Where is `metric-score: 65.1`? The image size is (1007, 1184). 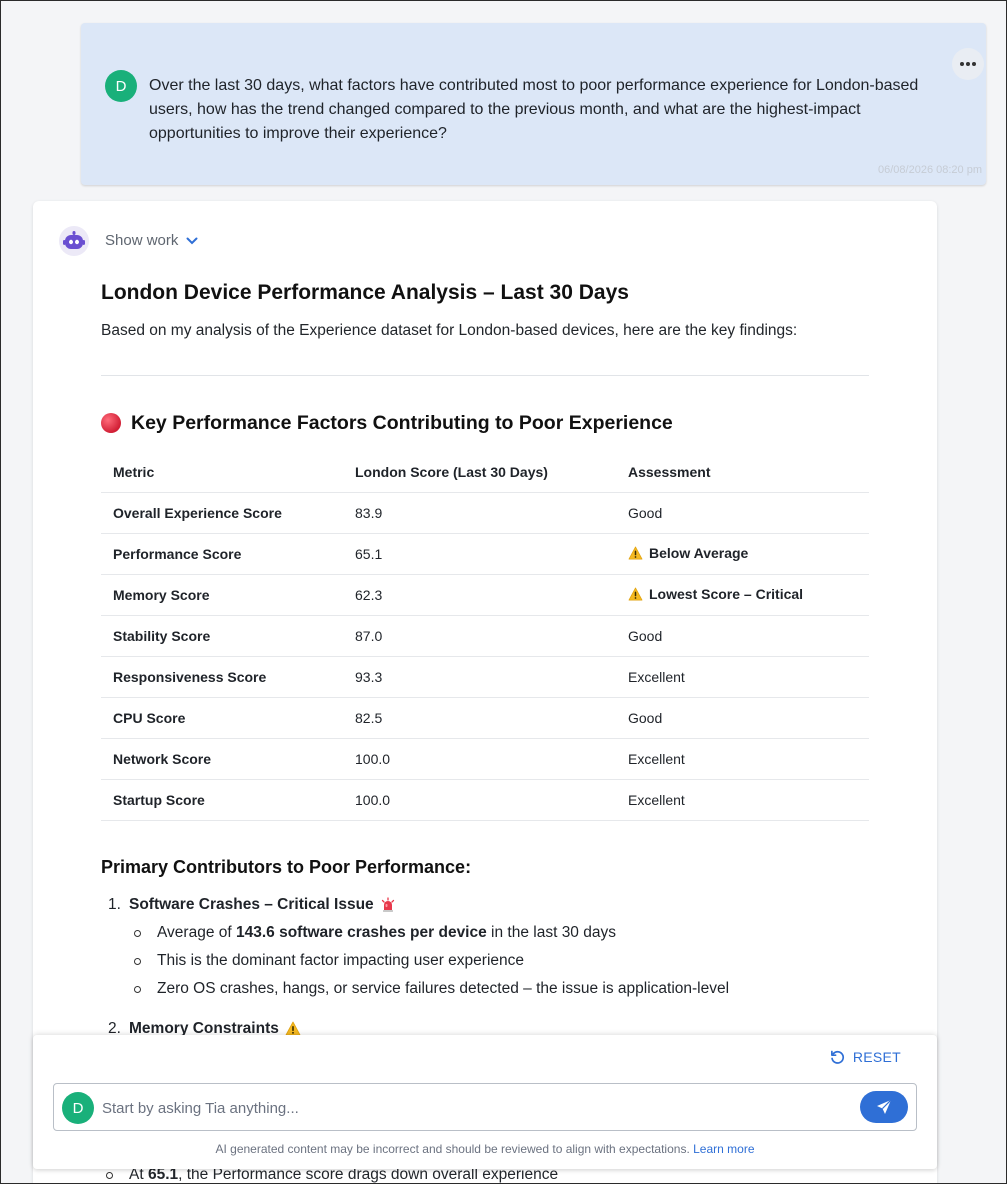 metric-score: 65.1 is located at coordinates (479, 554).